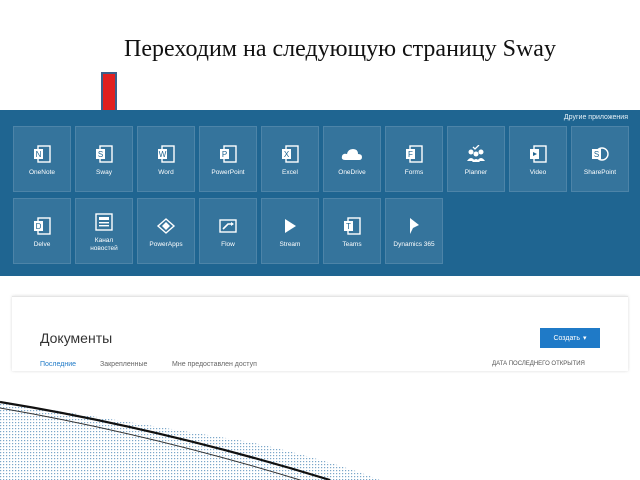 This screenshot has height=480, width=640. I want to click on app-tile-planner: Planner, so click(476, 159).